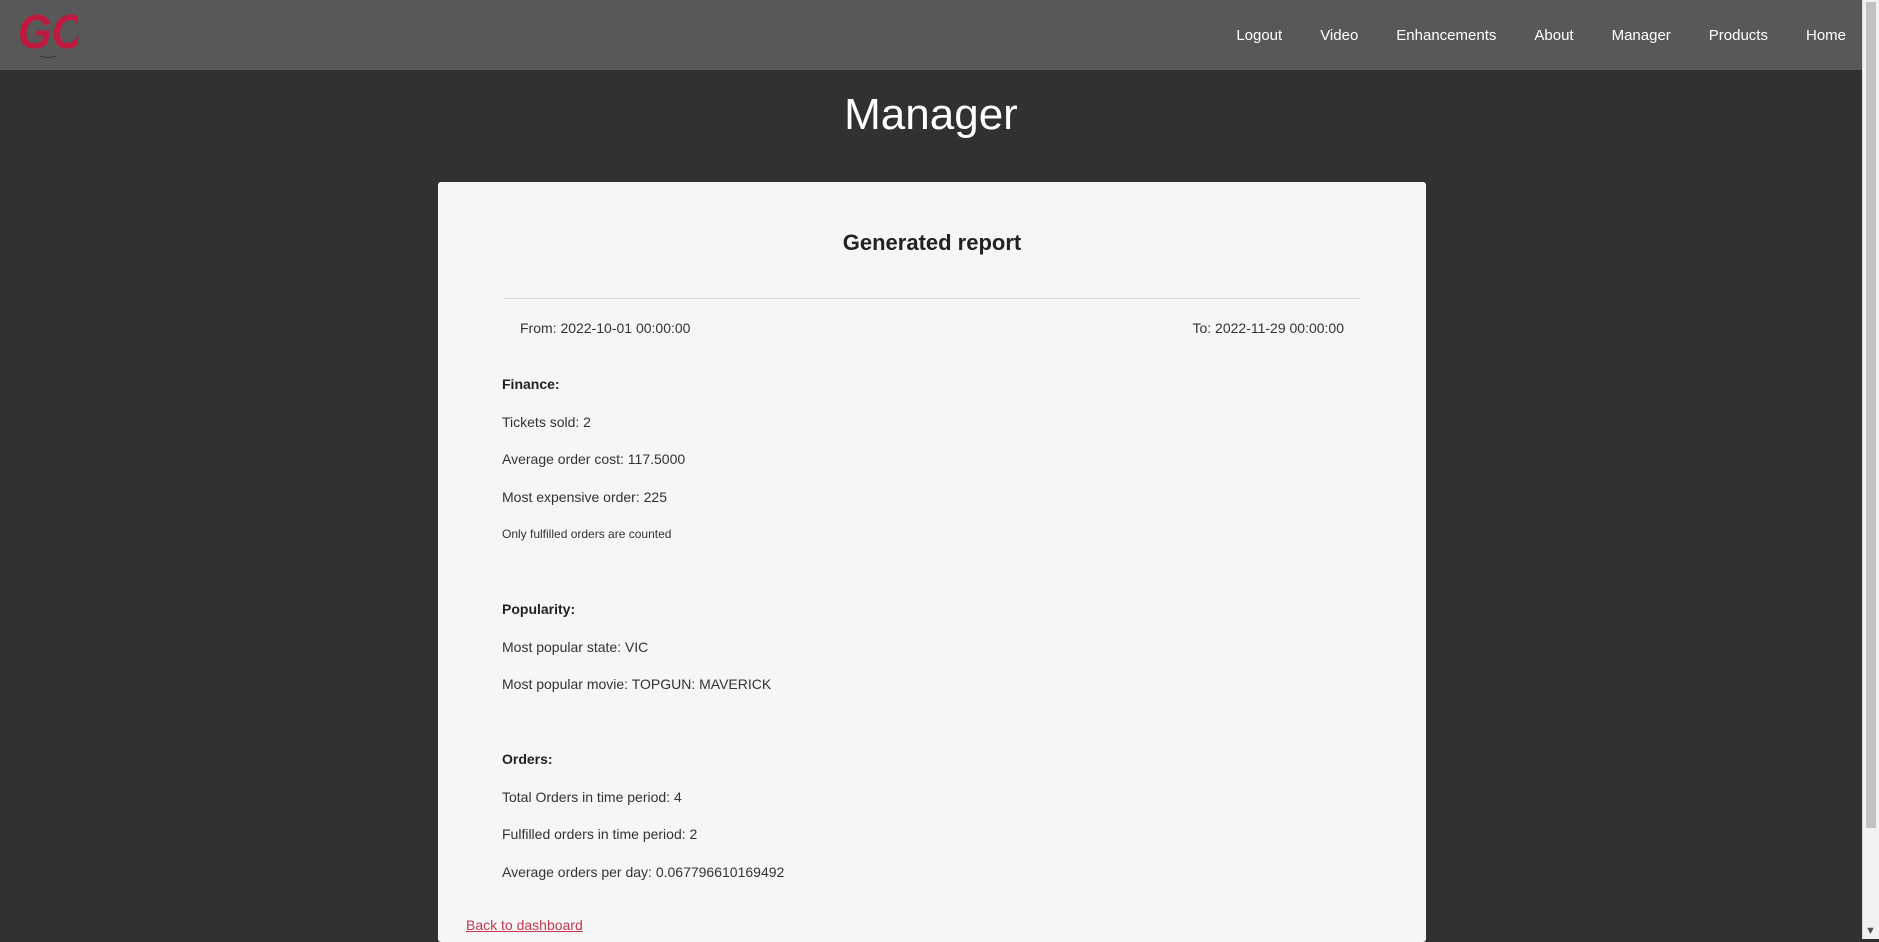 This screenshot has width=1879, height=942. I want to click on go-logo: GO!, so click(48, 33).